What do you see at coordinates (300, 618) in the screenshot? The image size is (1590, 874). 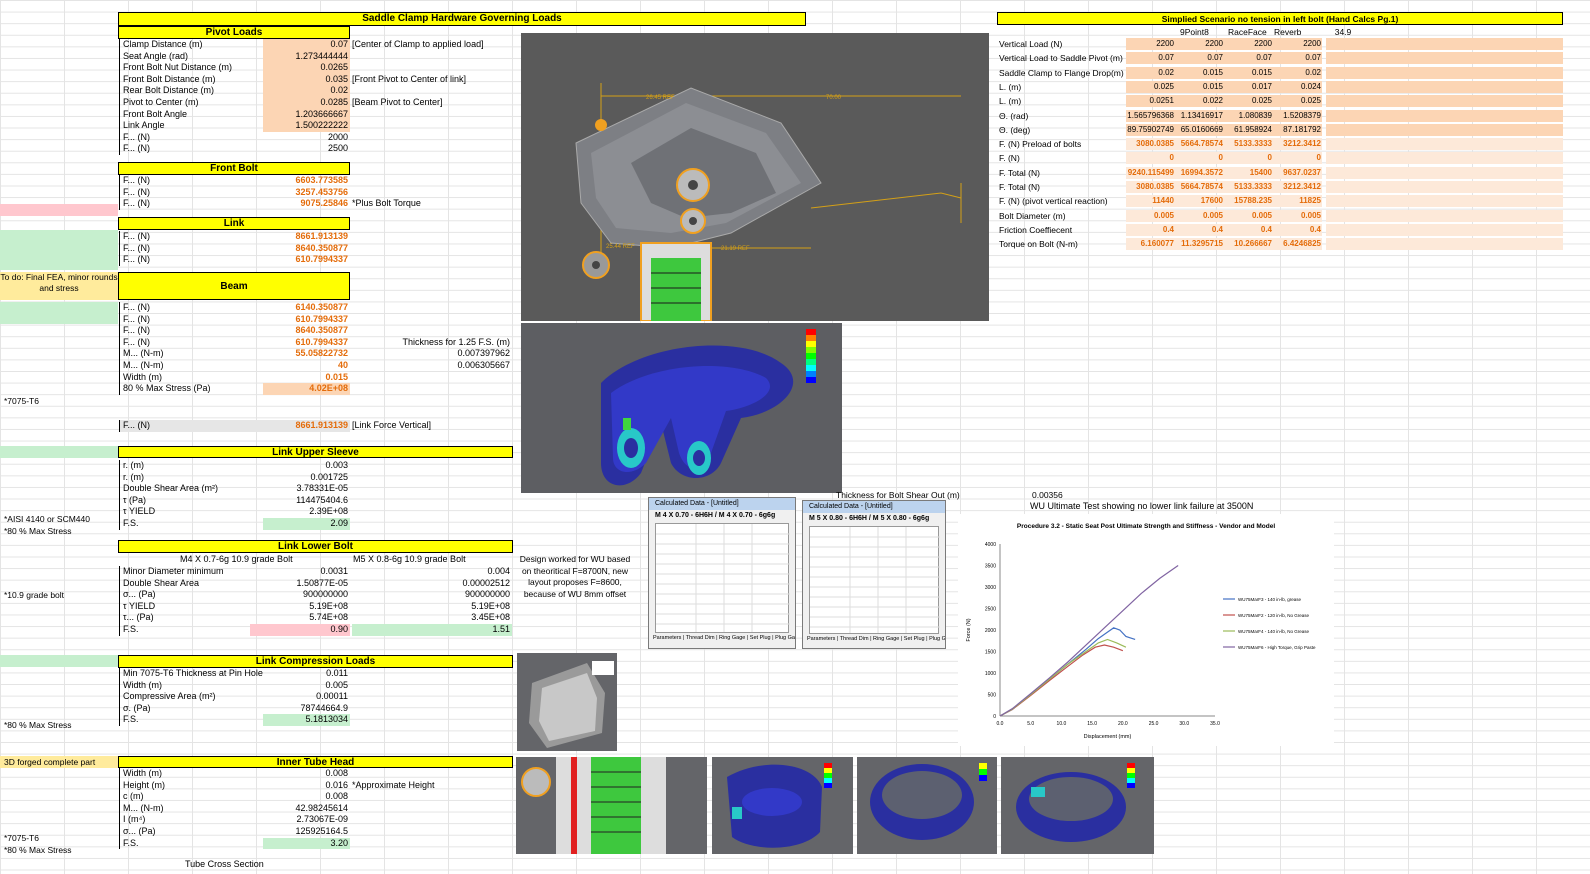 I see `row-value-m4: 5.74E+08` at bounding box center [300, 618].